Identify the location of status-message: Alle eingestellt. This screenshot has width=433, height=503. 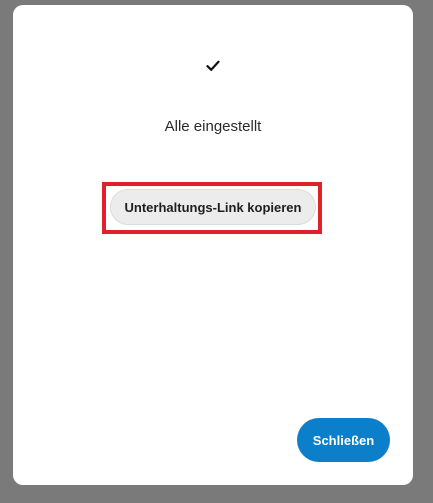
(213, 126).